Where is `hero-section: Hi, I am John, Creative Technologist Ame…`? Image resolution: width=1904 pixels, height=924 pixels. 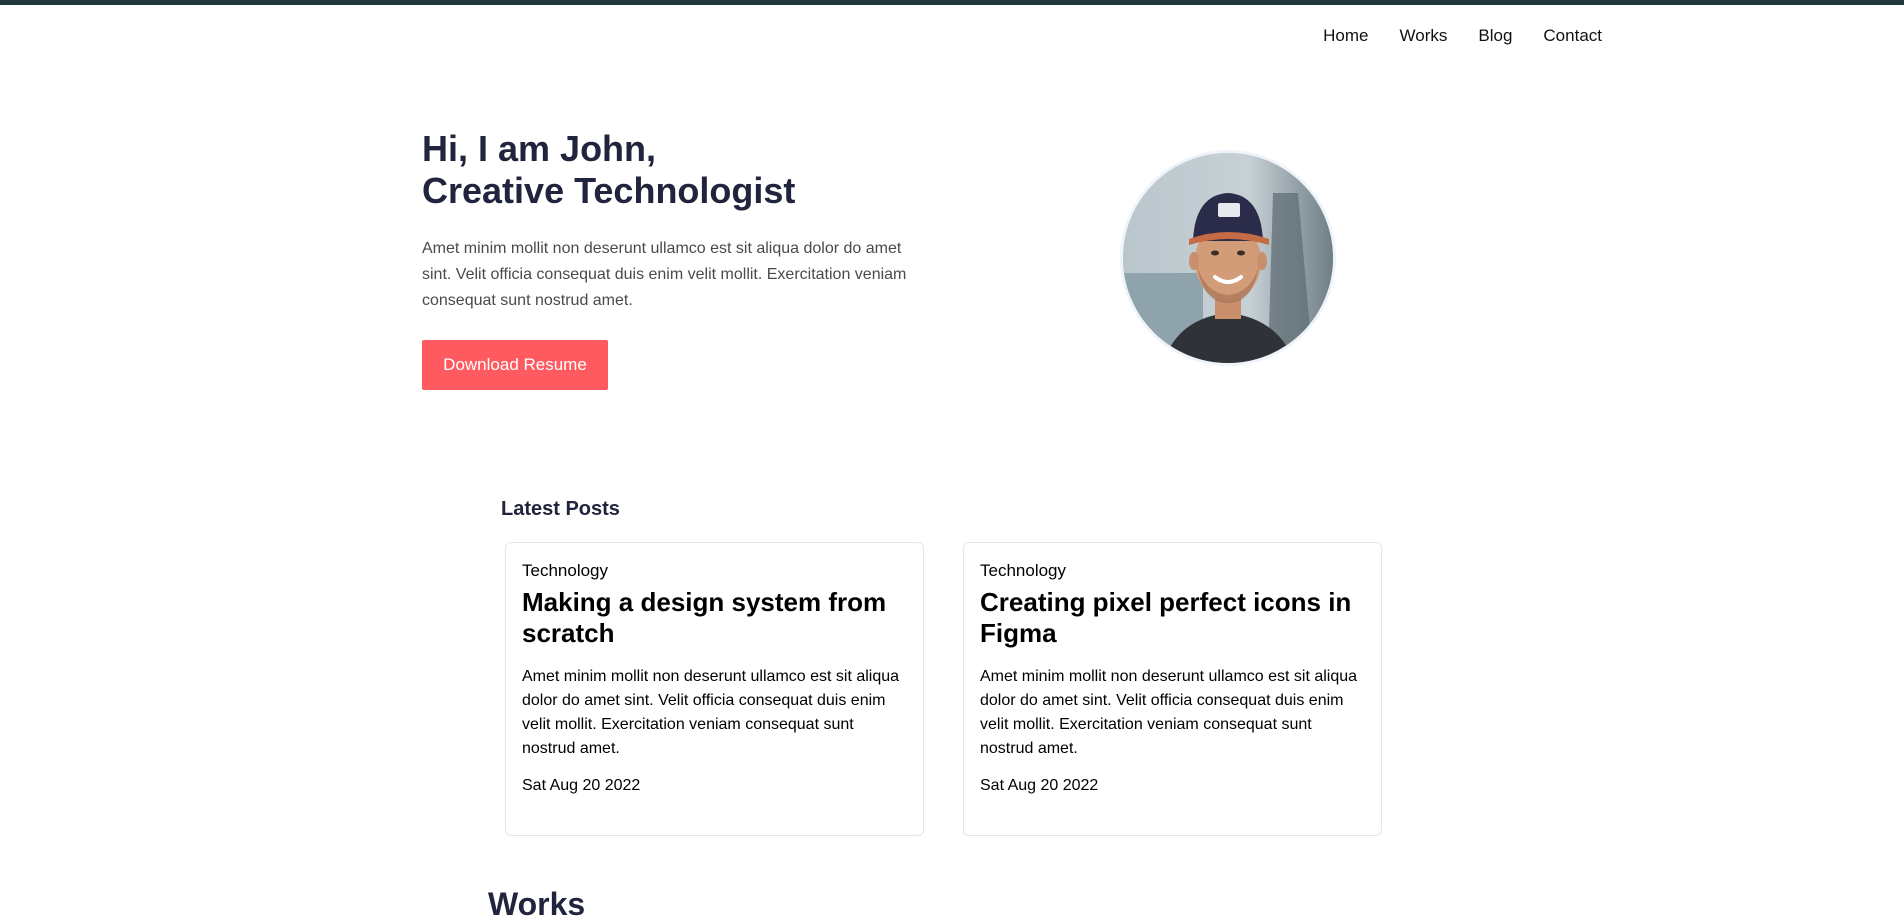 hero-section: Hi, I am John, Creative Technologist Ame… is located at coordinates (702, 221).